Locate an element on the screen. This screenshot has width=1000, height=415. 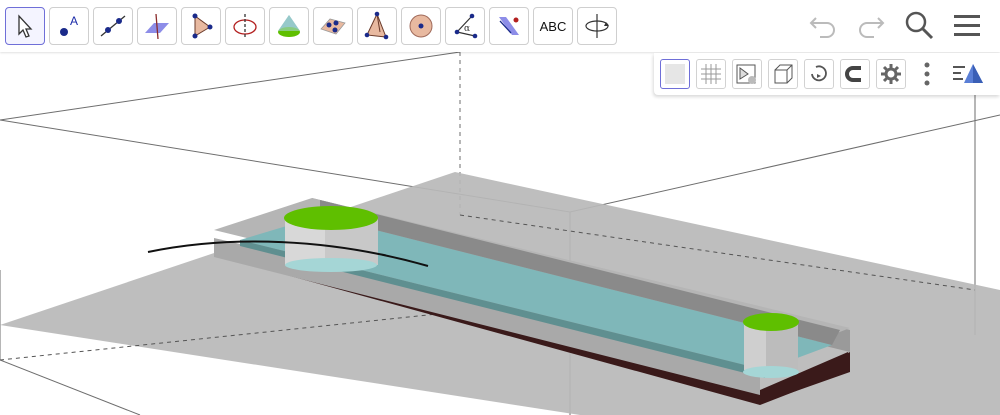
point-icon: A is located at coordinates (69, 25).